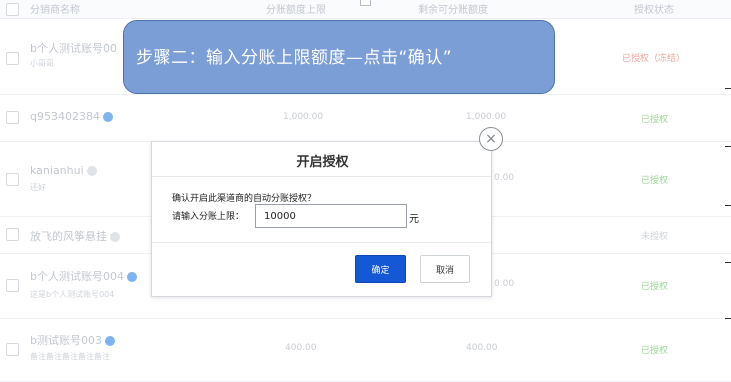  Describe the element at coordinates (72, 294) in the screenshot. I see `row-remark: 这是b个人测试账号004` at that location.